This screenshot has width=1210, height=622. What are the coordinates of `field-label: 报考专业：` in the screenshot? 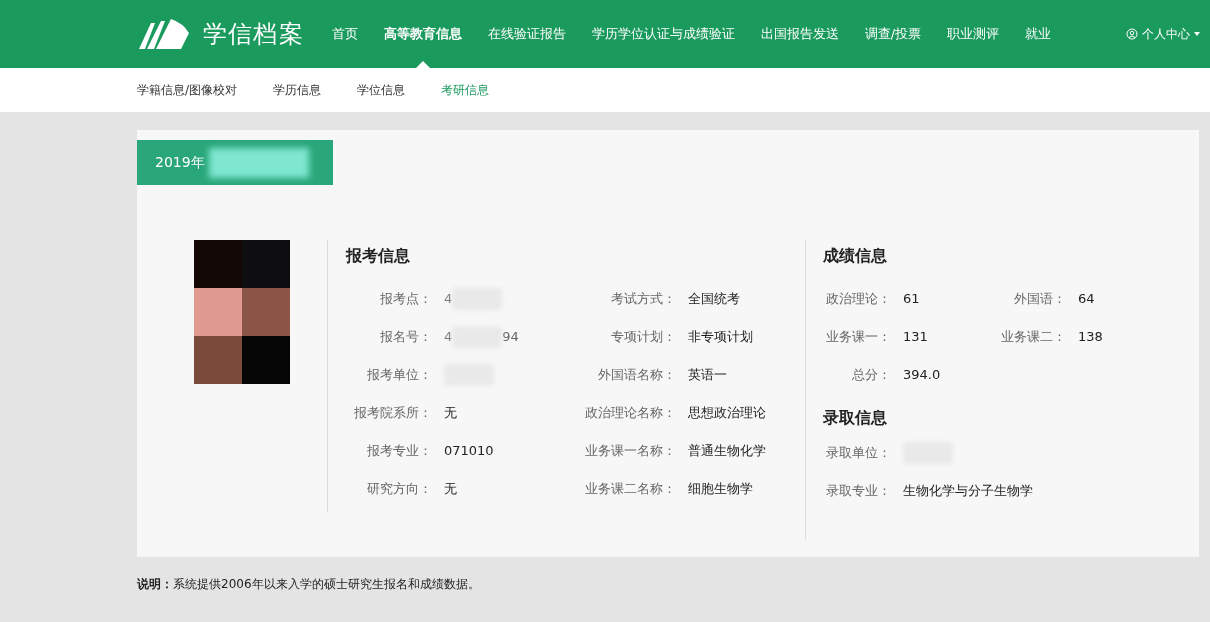 It's located at (399, 451).